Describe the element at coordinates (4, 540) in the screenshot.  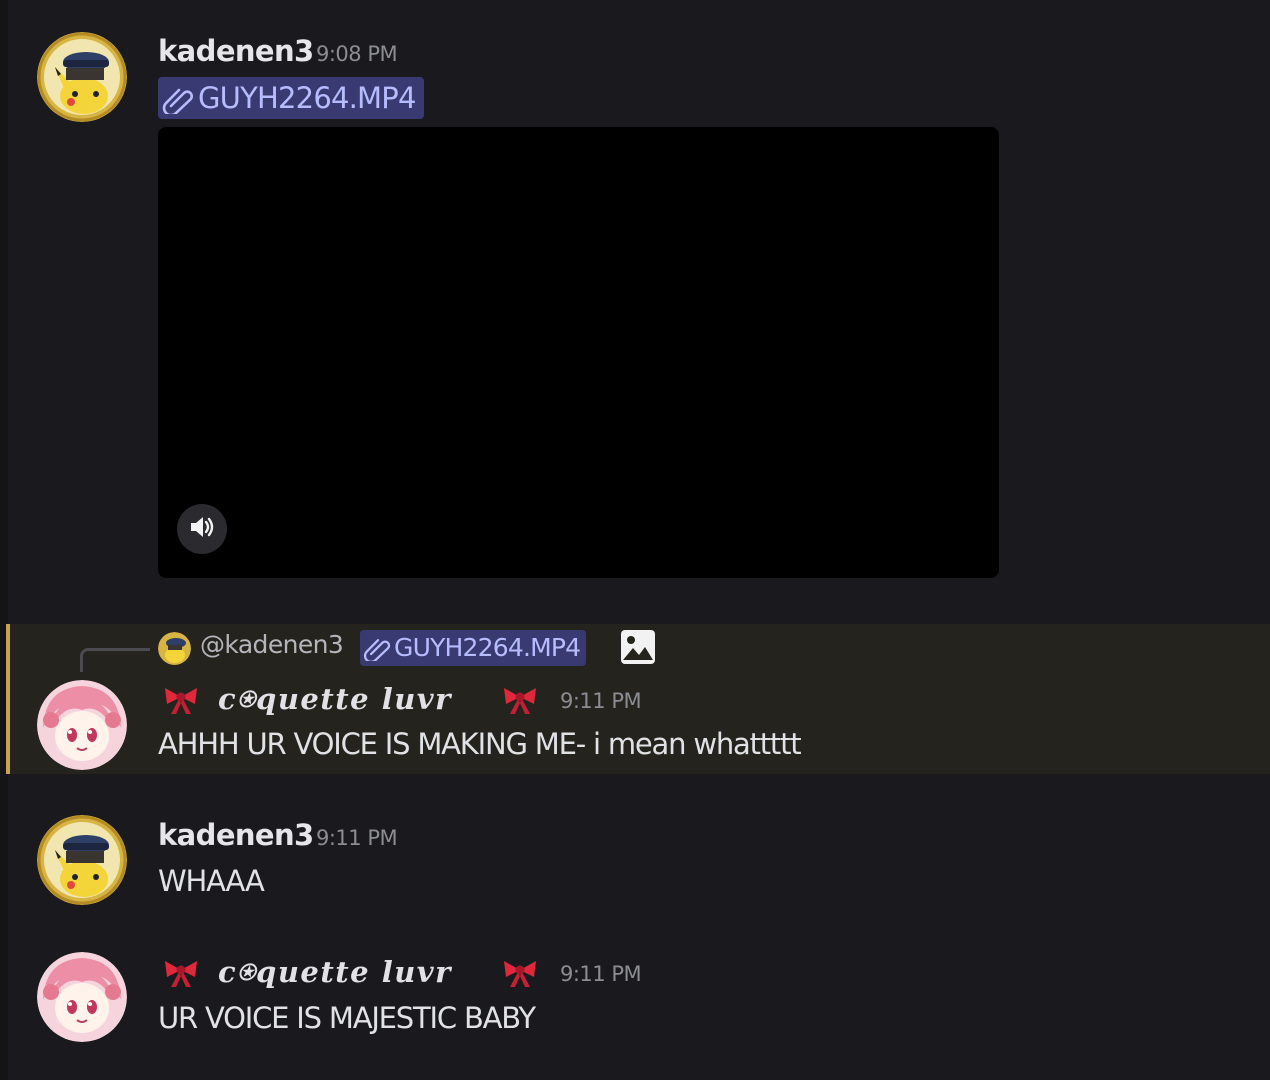
I see `left-edge` at that location.